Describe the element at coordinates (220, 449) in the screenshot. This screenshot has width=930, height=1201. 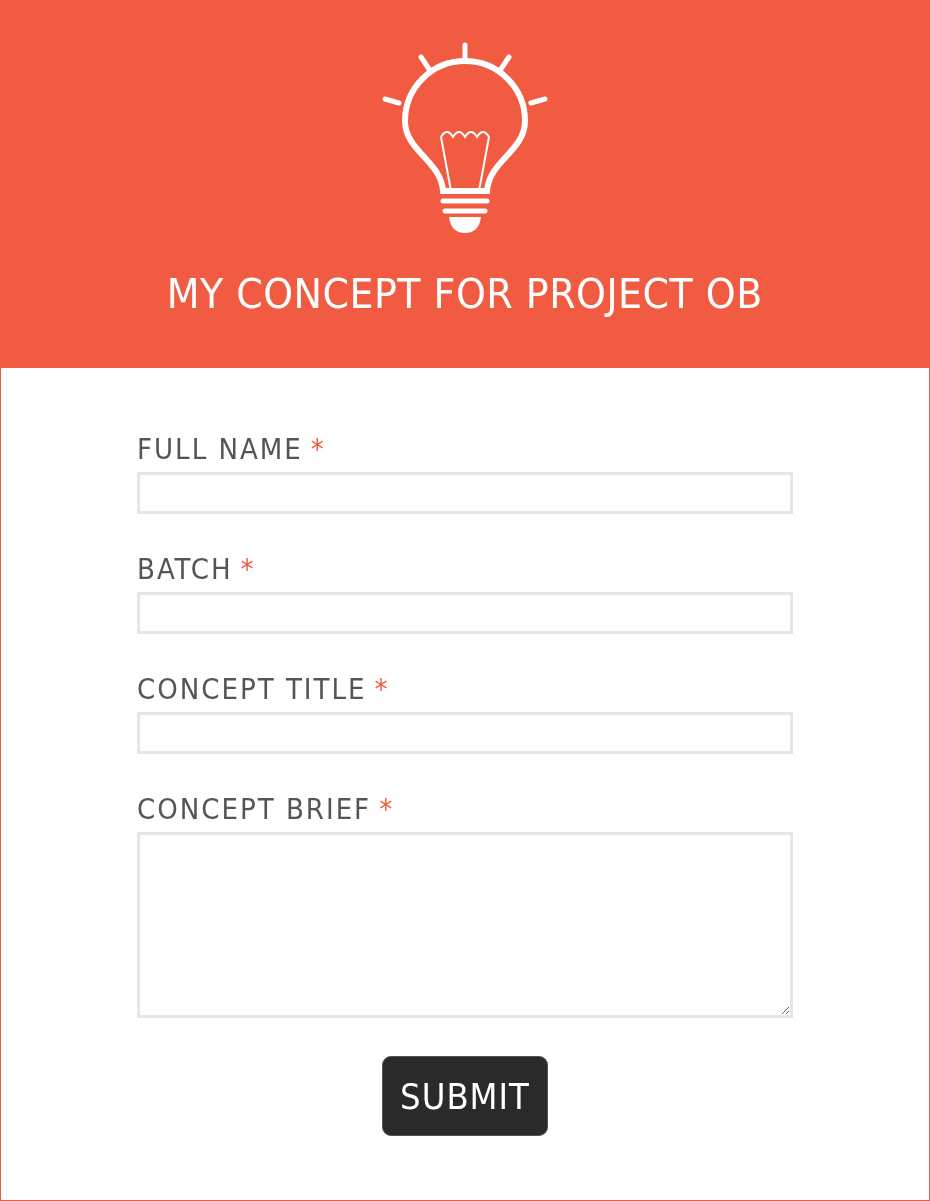
I see `field-label: FULL NAME` at that location.